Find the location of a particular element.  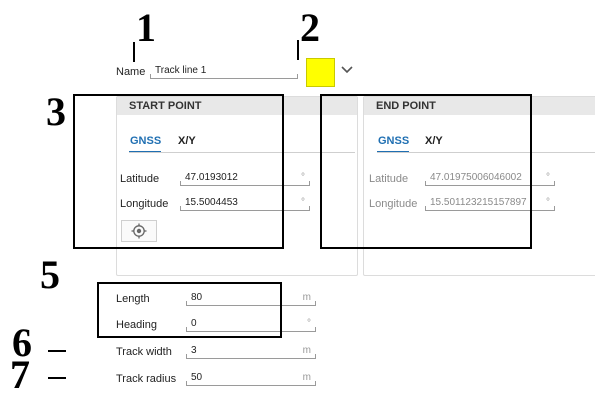

callout-7-pointer is located at coordinates (57, 378).